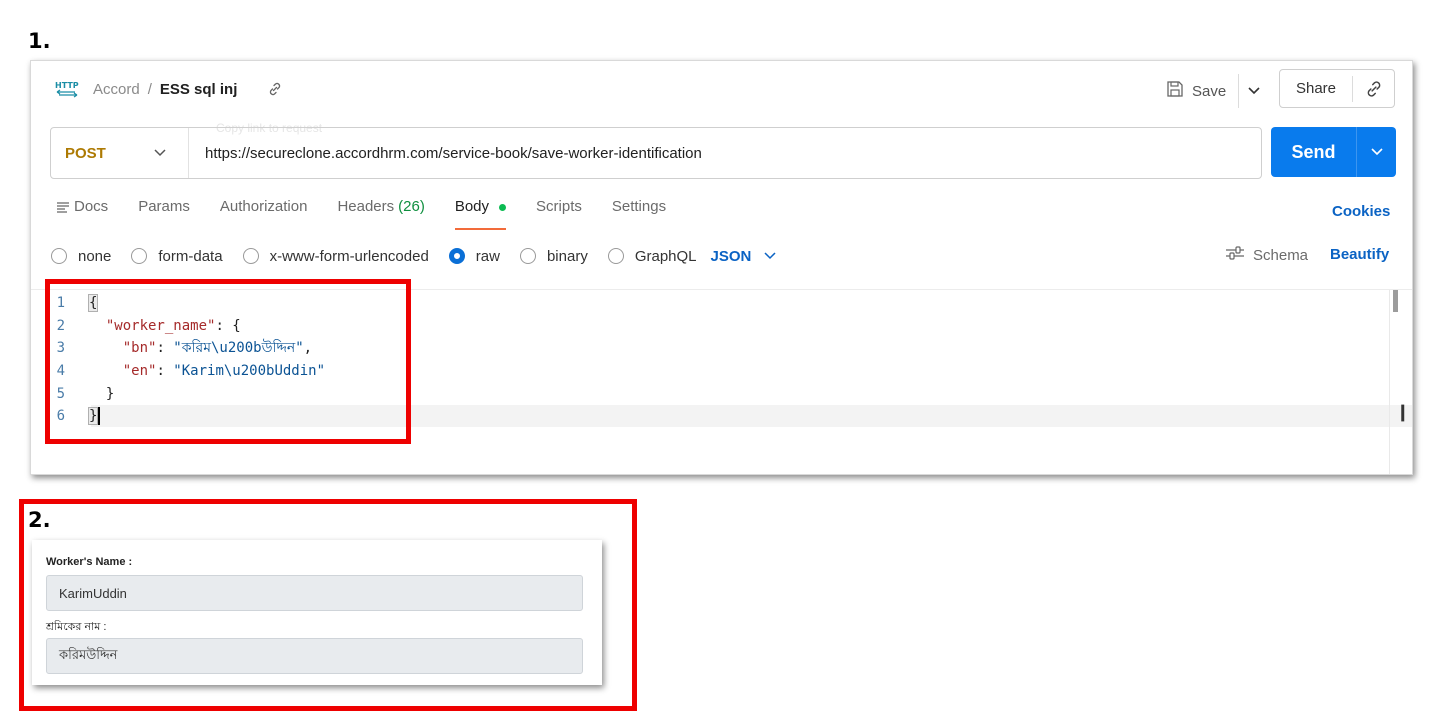  I want to click on scrollbar-thumb, so click(1395, 301).